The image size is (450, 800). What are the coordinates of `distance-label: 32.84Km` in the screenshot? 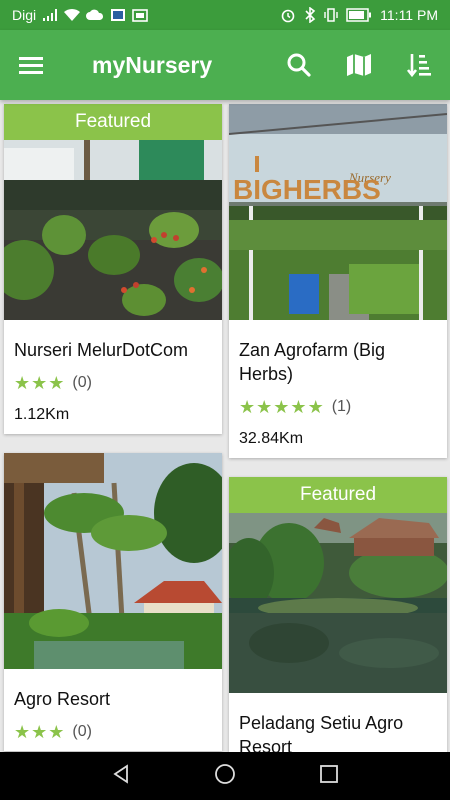 It's located at (271, 438).